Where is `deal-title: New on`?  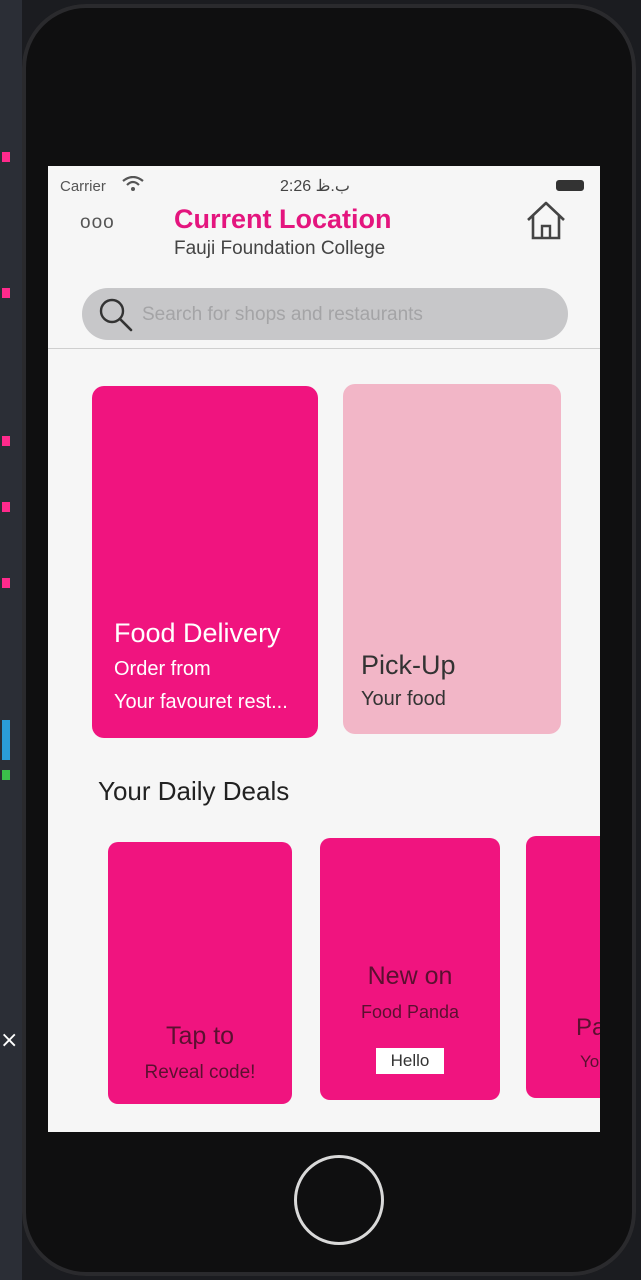 deal-title: New on is located at coordinates (410, 976).